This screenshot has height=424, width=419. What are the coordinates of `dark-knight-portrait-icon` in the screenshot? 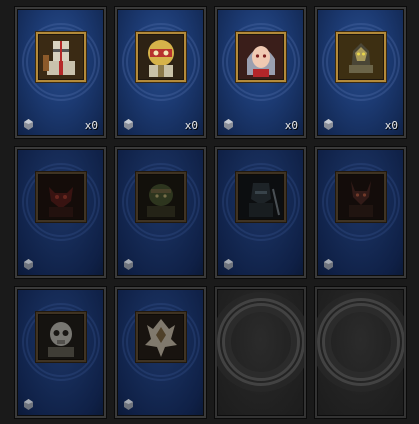 It's located at (260, 197).